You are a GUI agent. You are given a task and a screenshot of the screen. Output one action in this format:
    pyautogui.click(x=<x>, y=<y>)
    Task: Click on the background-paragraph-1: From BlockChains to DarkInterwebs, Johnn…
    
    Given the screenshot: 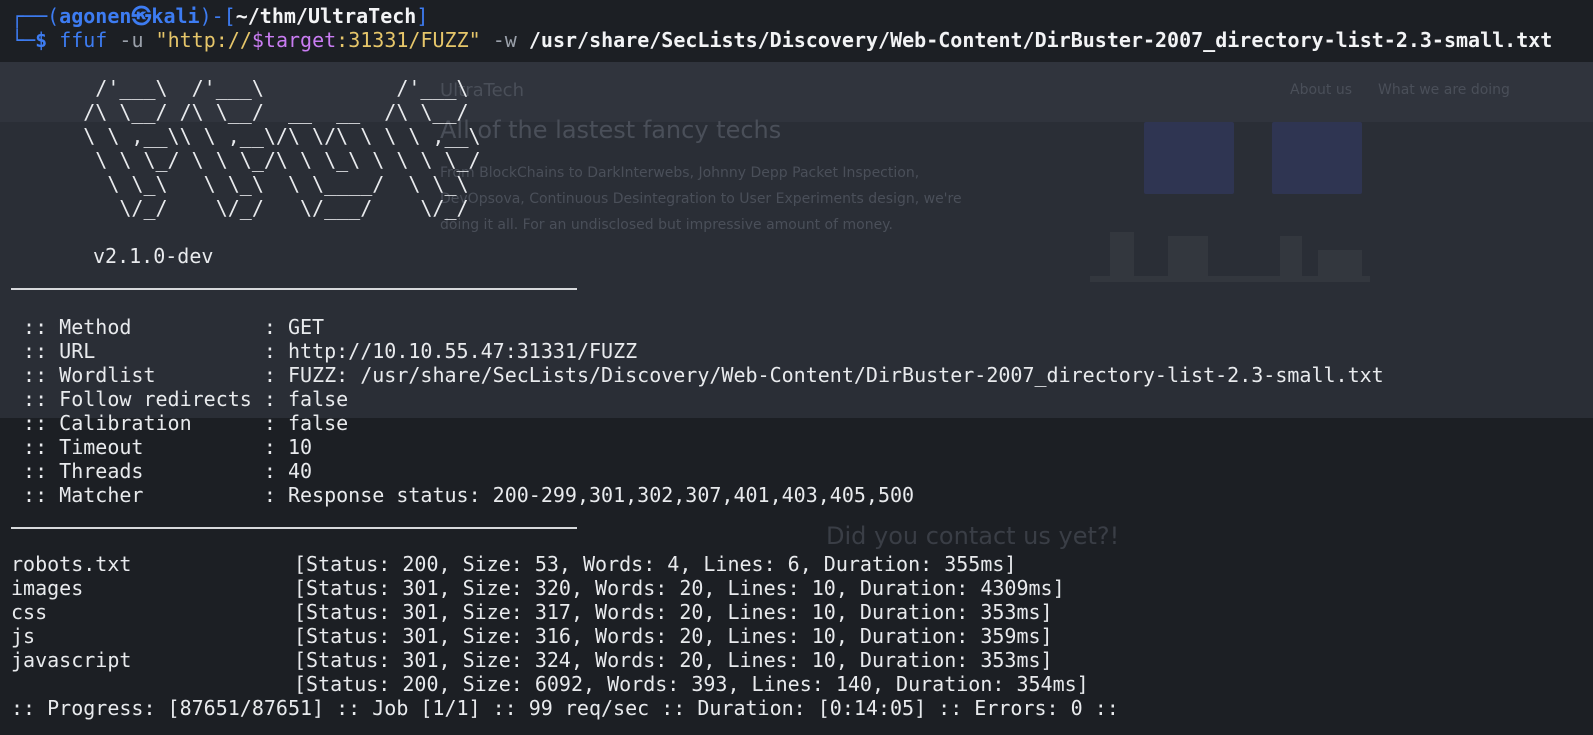 What is the action you would take?
    pyautogui.click(x=680, y=173)
    